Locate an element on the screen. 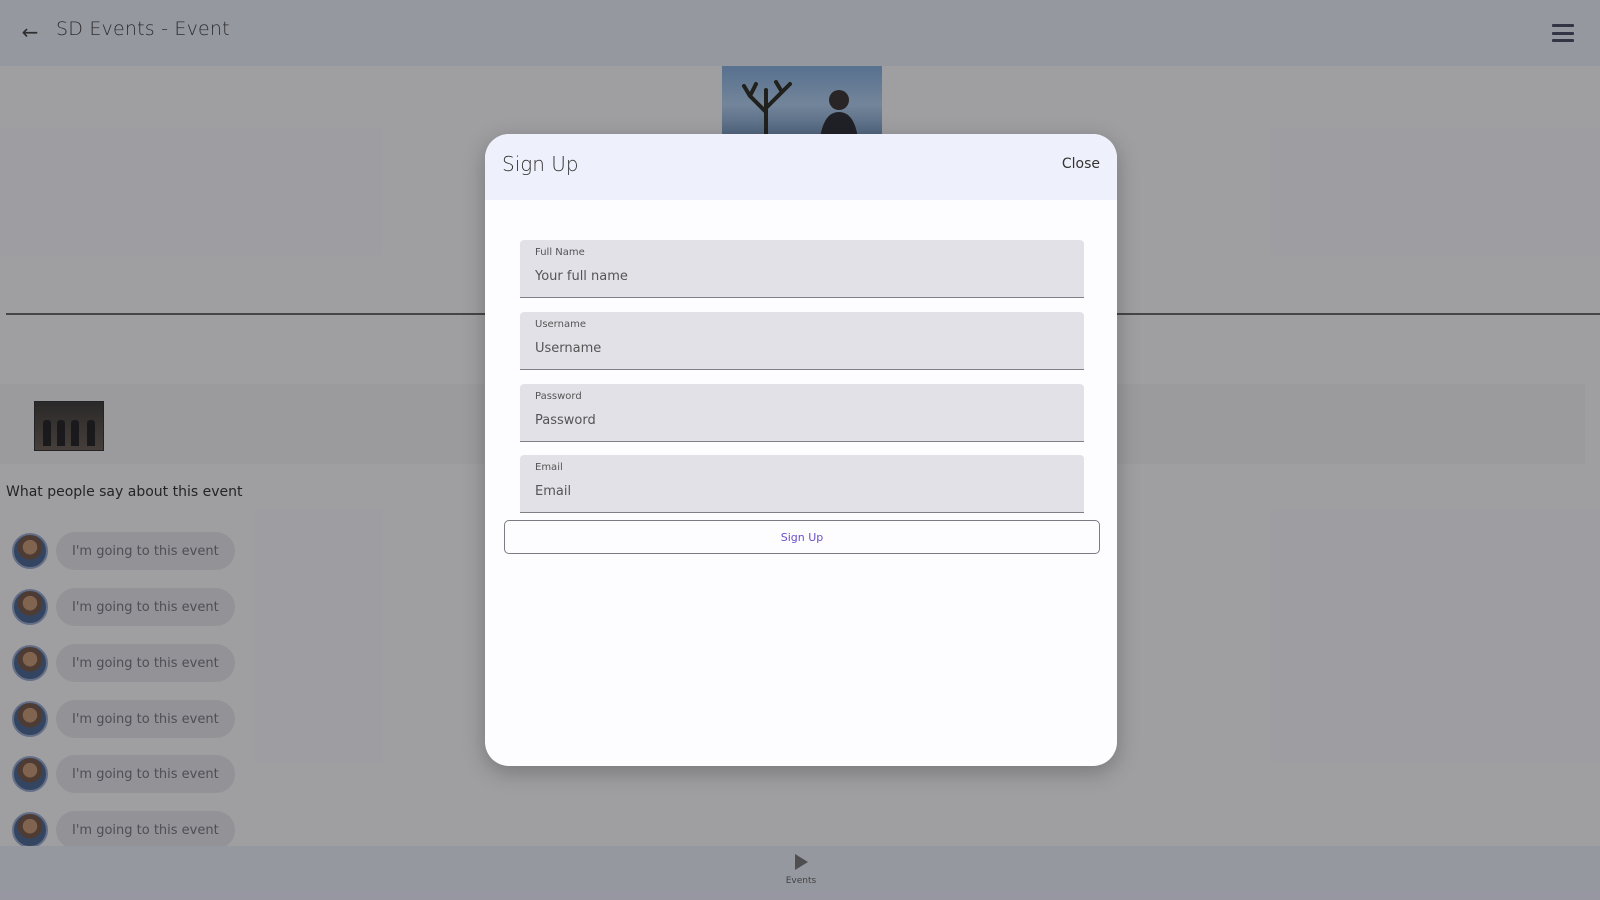  close-button: Close is located at coordinates (1081, 164).